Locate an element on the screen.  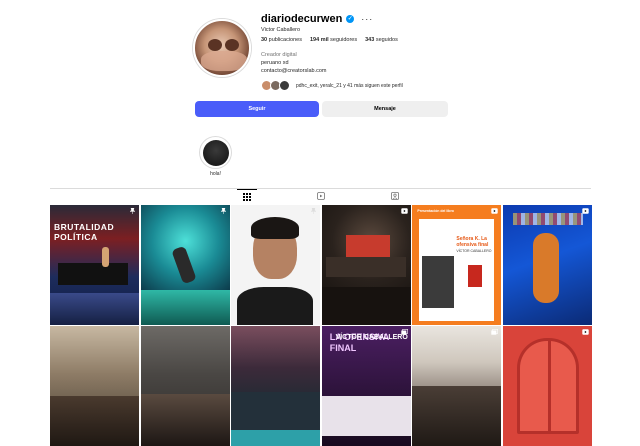
profile-bio: peruano xd contacto@creatorslab.com is located at coordinates (294, 67).